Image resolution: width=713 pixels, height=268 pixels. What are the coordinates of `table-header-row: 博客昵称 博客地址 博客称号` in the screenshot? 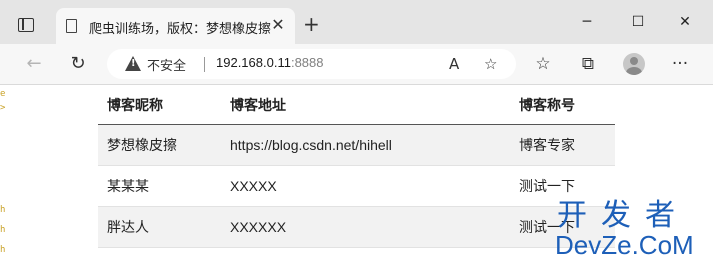 It's located at (356, 105).